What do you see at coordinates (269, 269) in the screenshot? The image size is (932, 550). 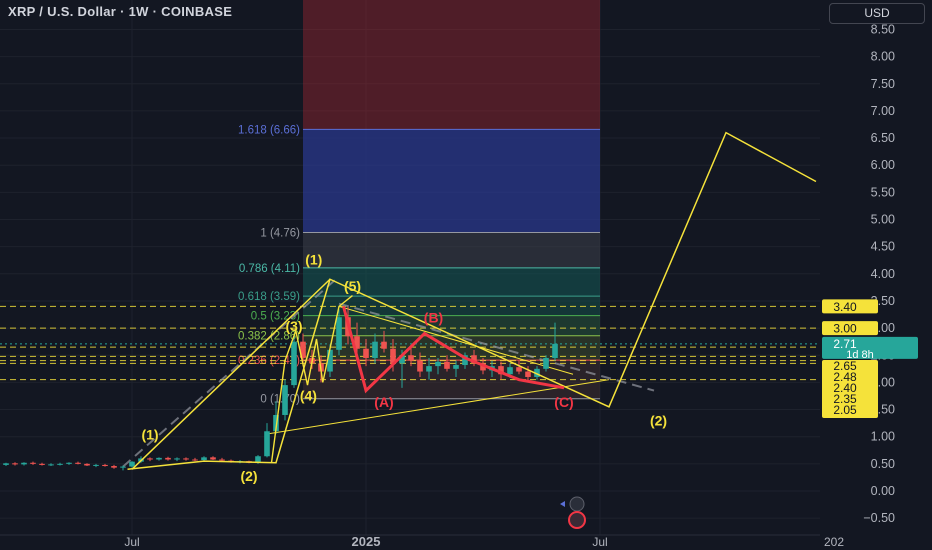 I see `fib-label: 0.786 (4.11)` at bounding box center [269, 269].